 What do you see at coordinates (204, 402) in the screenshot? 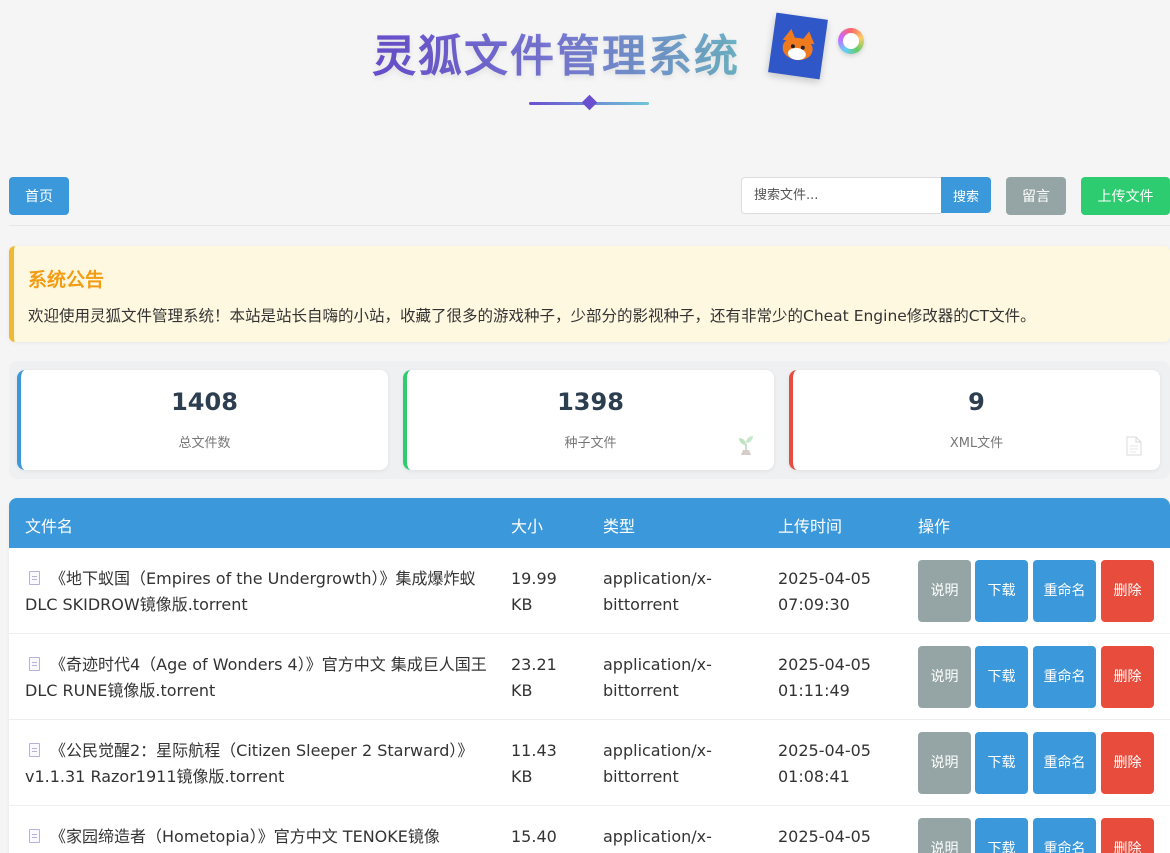
I see `stat-value: 1408` at bounding box center [204, 402].